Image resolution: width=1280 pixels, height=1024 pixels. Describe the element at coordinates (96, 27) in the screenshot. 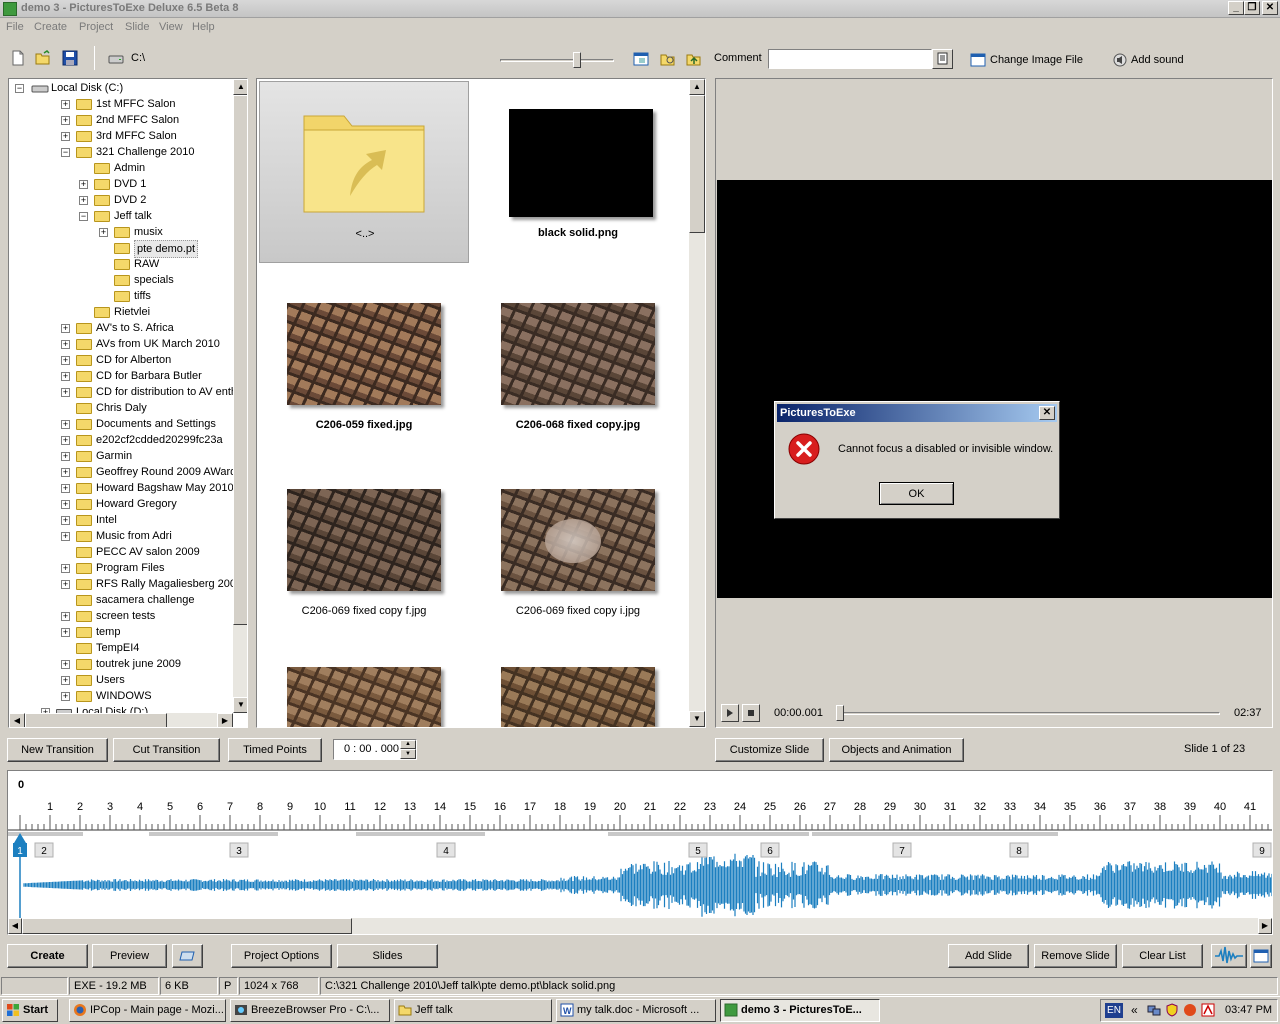

I see `menu-project: Project` at that location.